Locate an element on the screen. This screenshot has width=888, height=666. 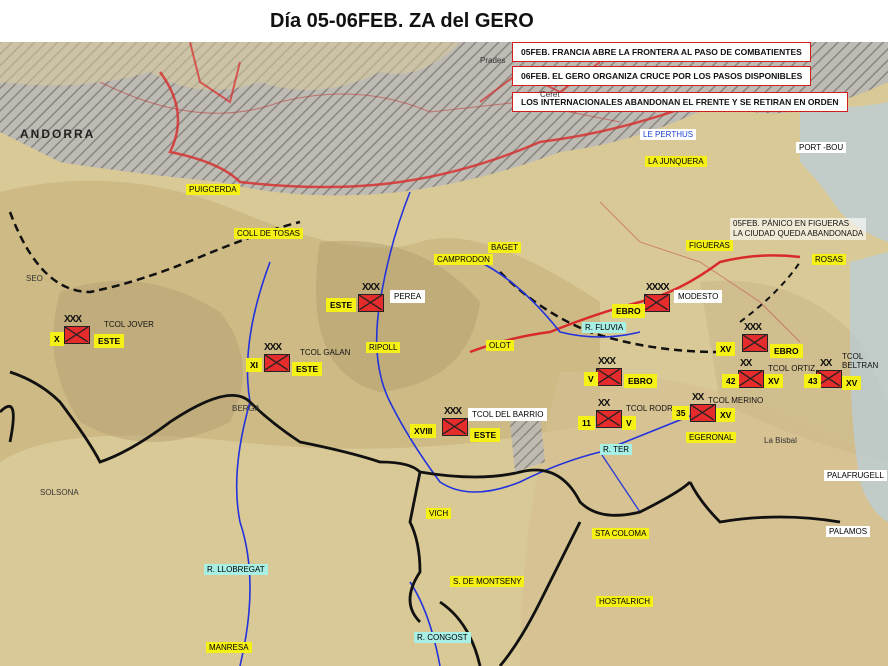
river-congost: R. CONGOST is located at coordinates (442, 637).